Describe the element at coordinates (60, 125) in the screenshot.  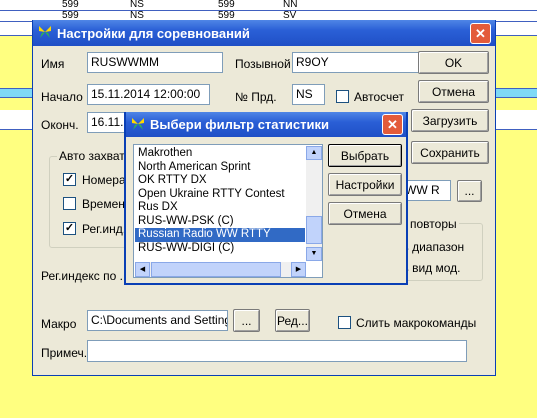
I see `end-label: Оконч.` at that location.